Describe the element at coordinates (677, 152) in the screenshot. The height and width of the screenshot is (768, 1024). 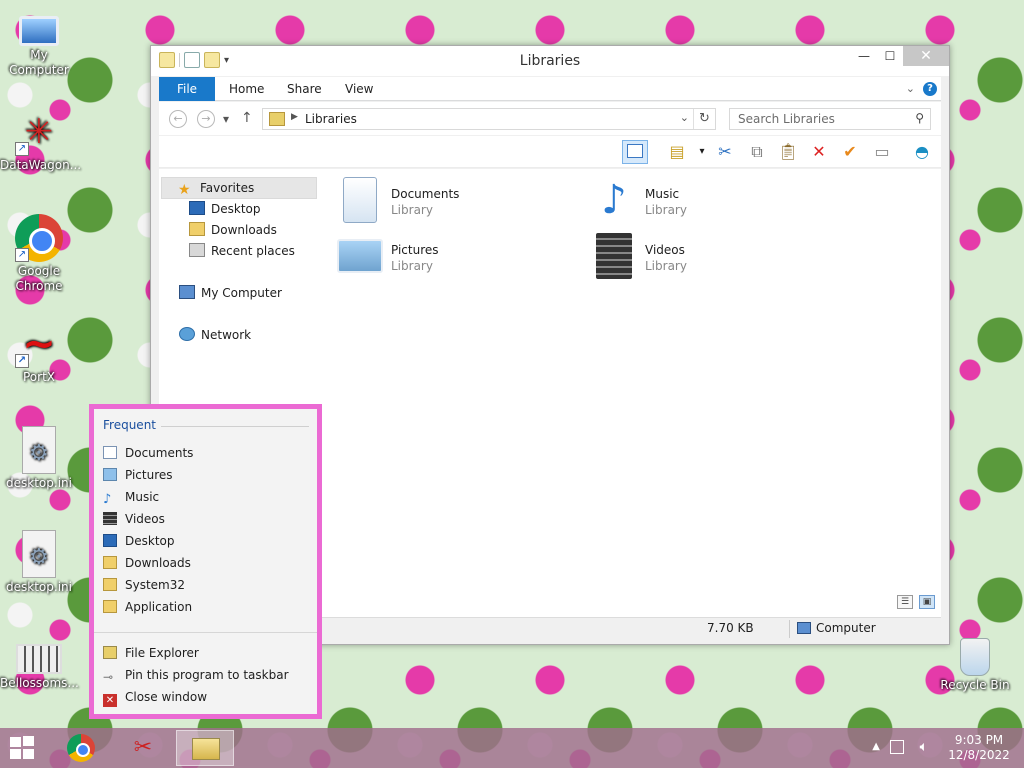
I see `properties-button: ▤` at that location.